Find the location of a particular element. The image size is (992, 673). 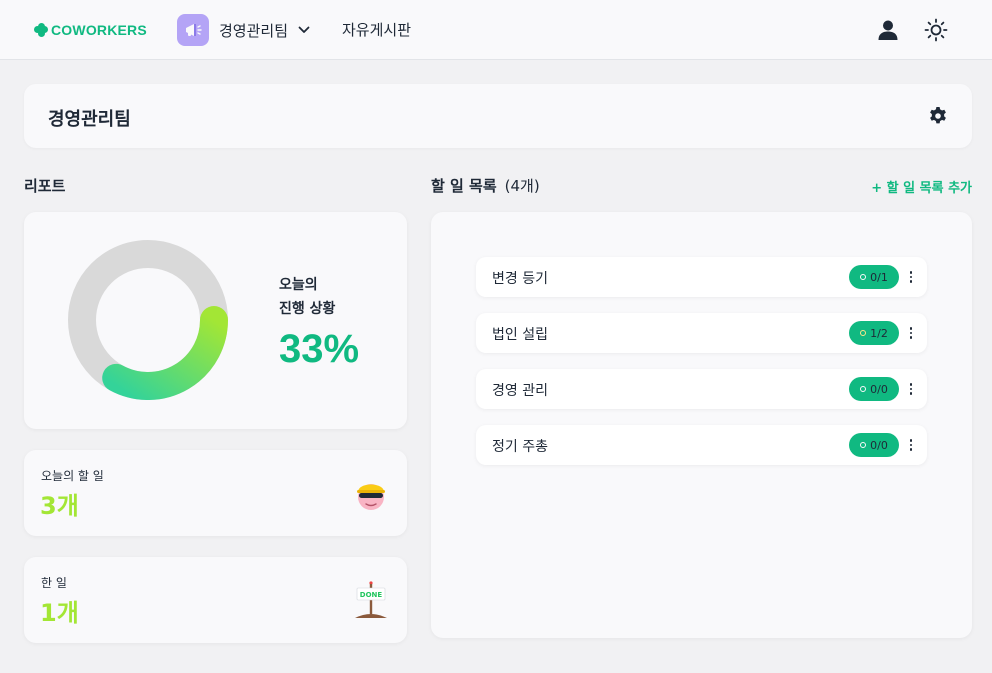

progress-label-line2: 진행 상황 is located at coordinates (307, 309).